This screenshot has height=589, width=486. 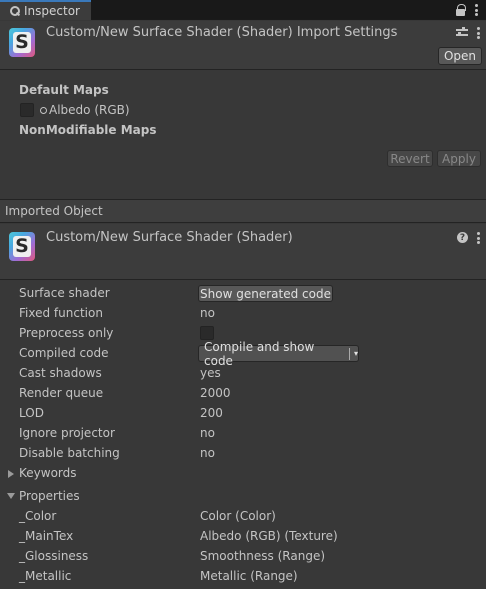 I want to click on divider, so click(x=243, y=69).